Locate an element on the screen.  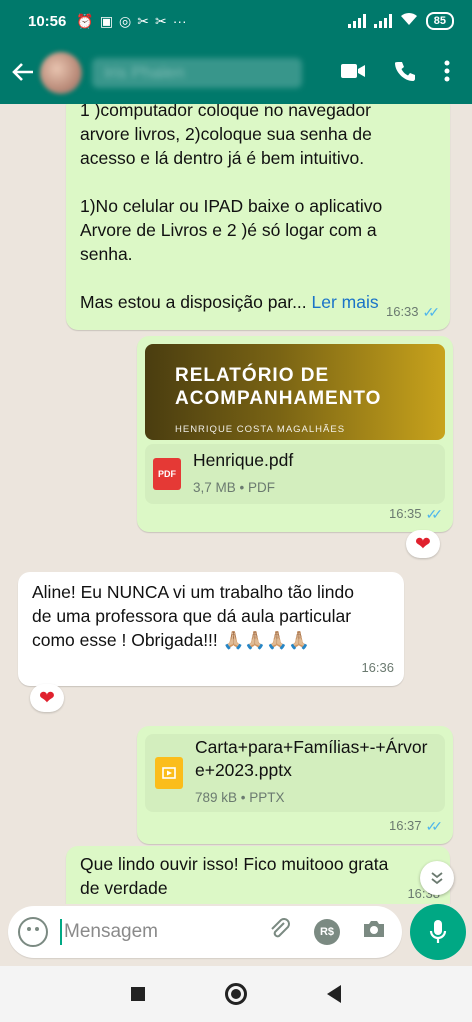
capcut-icon-2: ✂ is located at coordinates (161, 20).